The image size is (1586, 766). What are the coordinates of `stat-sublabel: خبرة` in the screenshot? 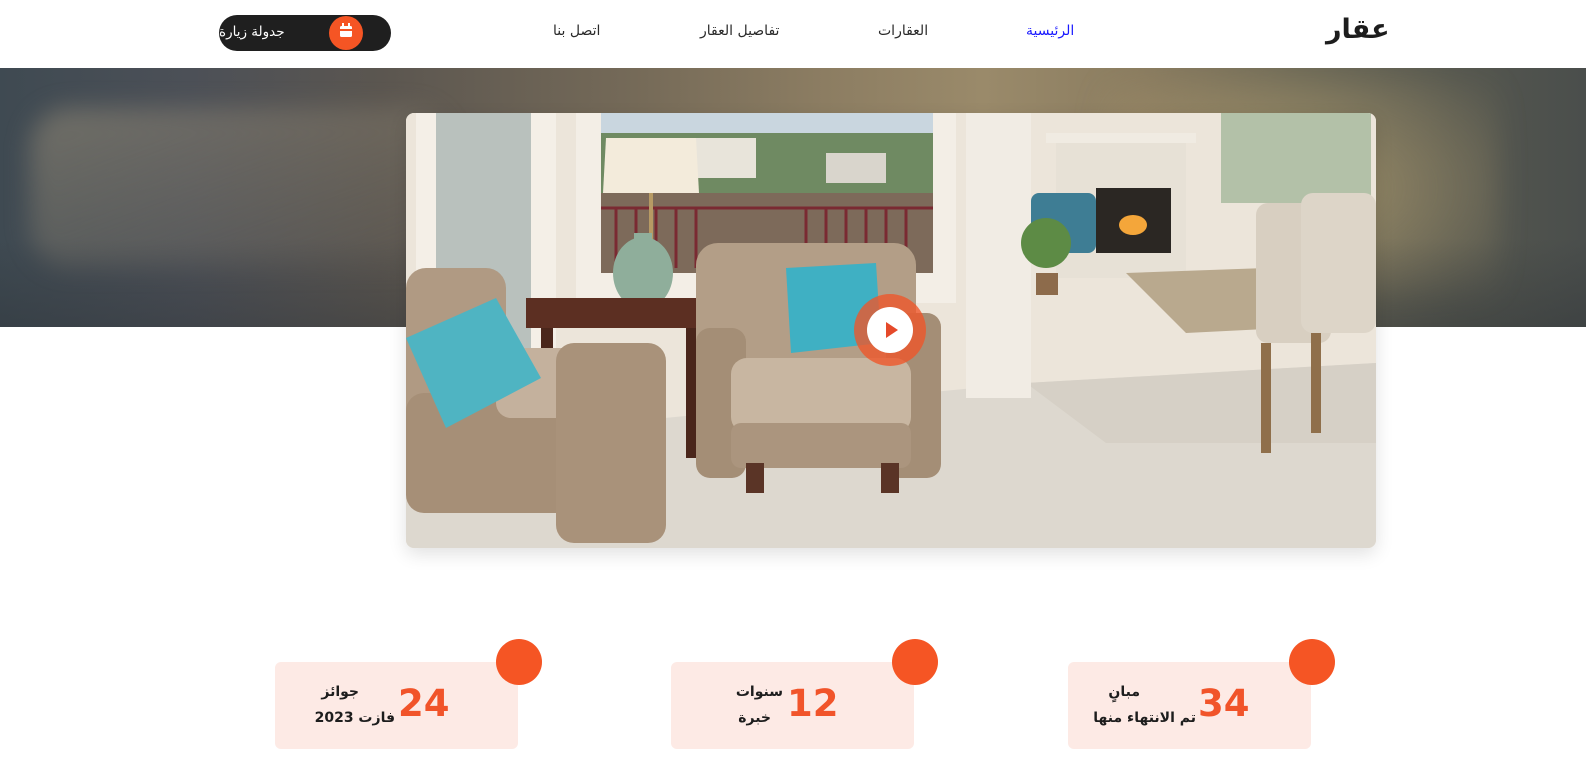 It's located at (754, 718).